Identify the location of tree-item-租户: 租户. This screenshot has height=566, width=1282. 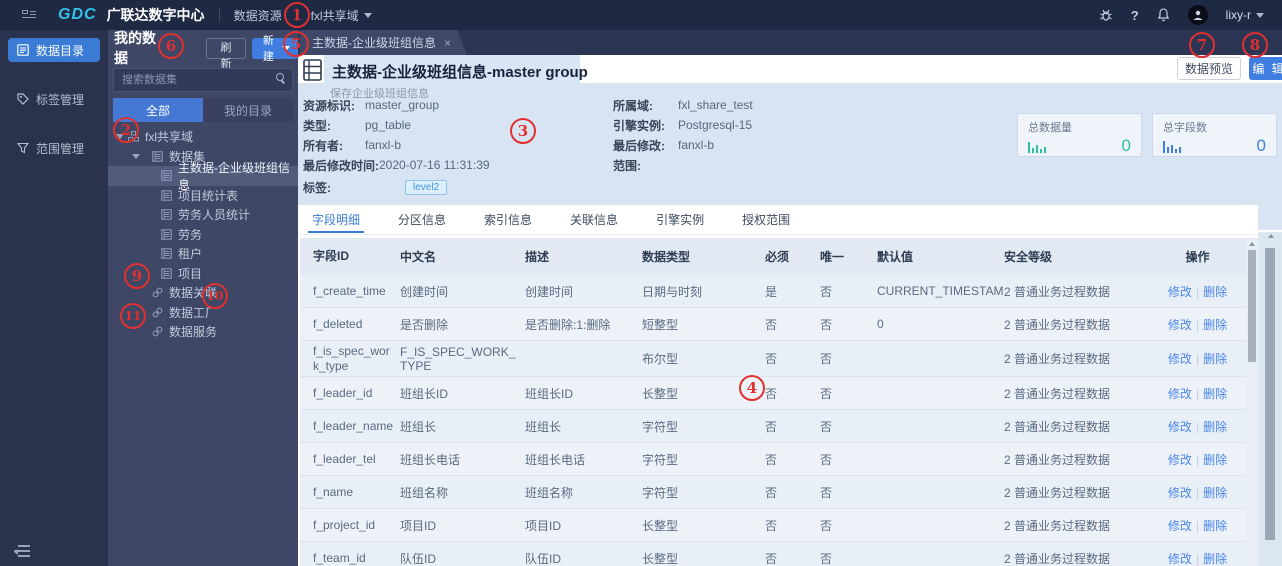
(203, 254).